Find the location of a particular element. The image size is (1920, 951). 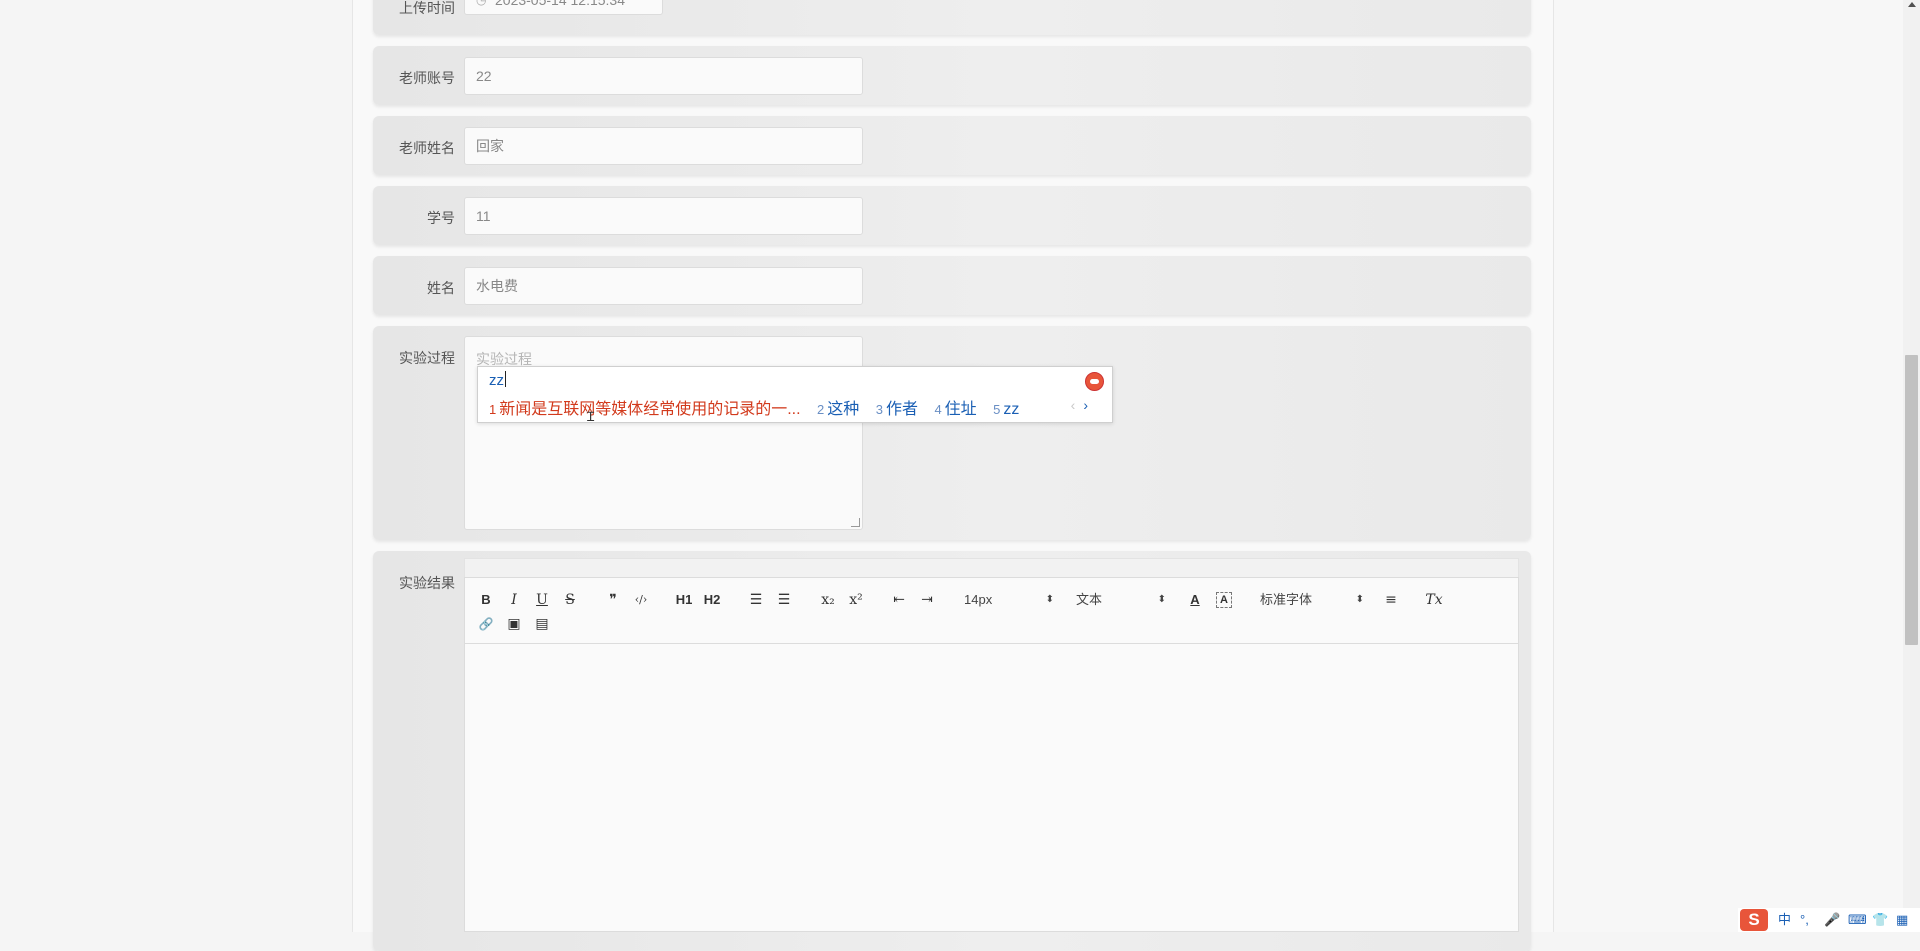

font-family-value: 标准字体 is located at coordinates (1286, 599).